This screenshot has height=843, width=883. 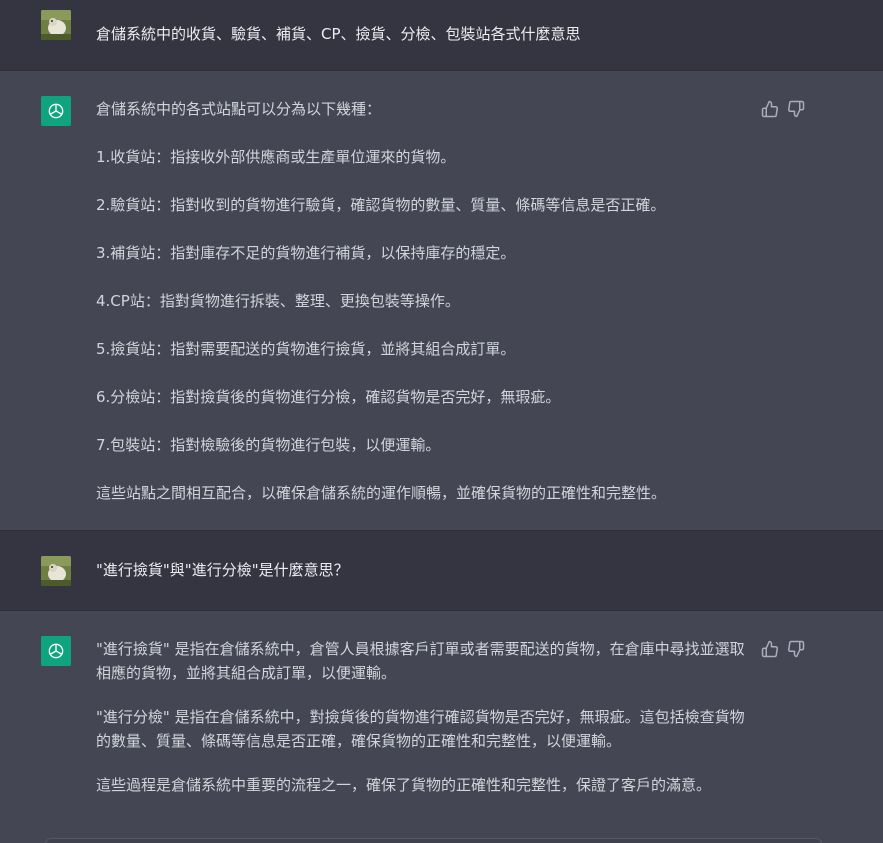 What do you see at coordinates (421, 570) in the screenshot?
I see `user-message-text: "進行撿貨"與"進行分檢"是什麼意思？` at bounding box center [421, 570].